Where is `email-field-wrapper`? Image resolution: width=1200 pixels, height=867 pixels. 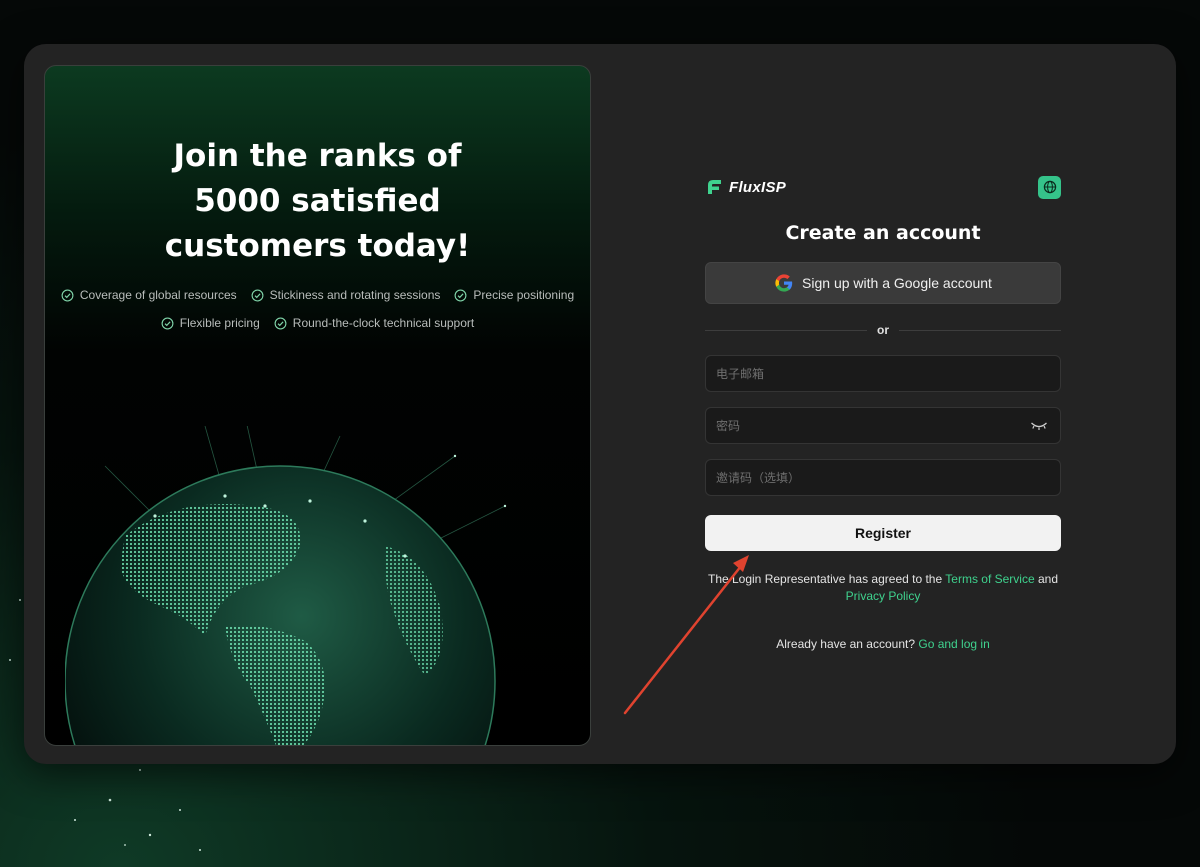 email-field-wrapper is located at coordinates (883, 373).